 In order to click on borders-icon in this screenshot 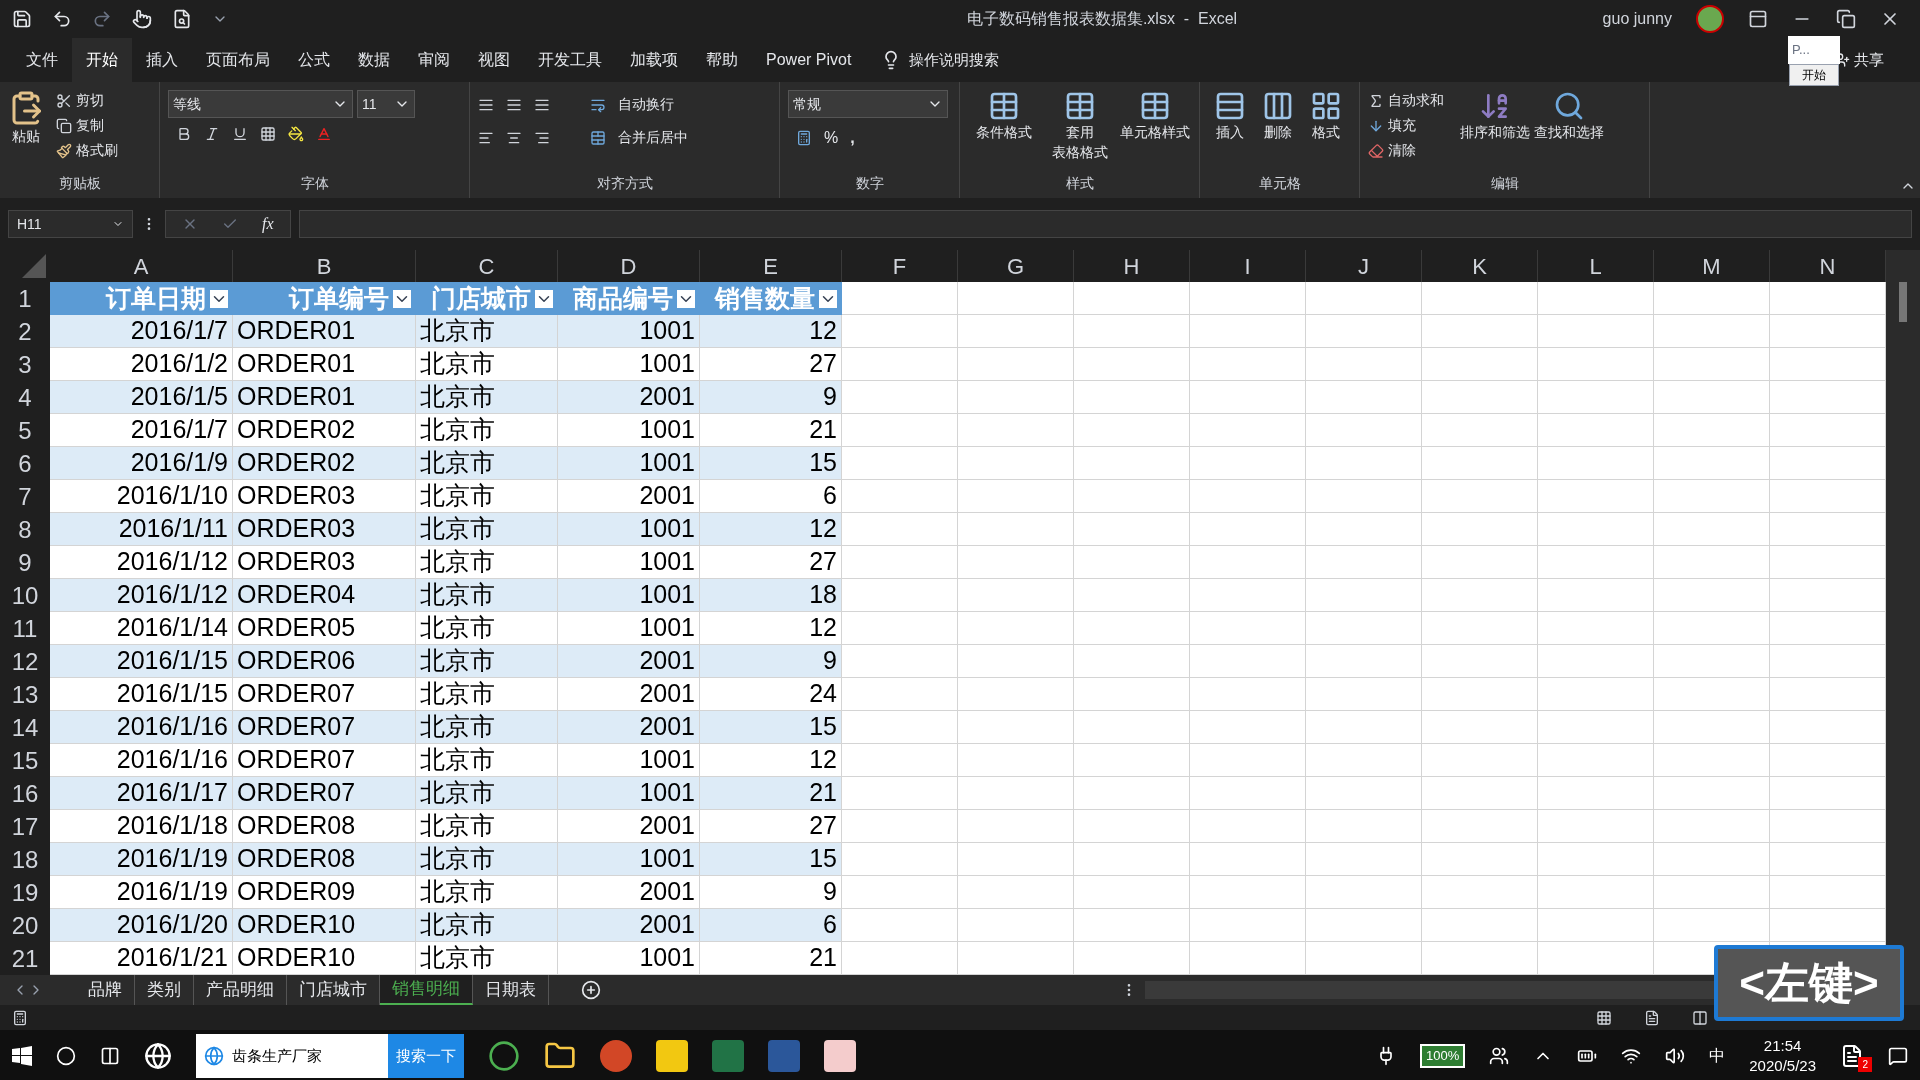, I will do `click(268, 134)`.